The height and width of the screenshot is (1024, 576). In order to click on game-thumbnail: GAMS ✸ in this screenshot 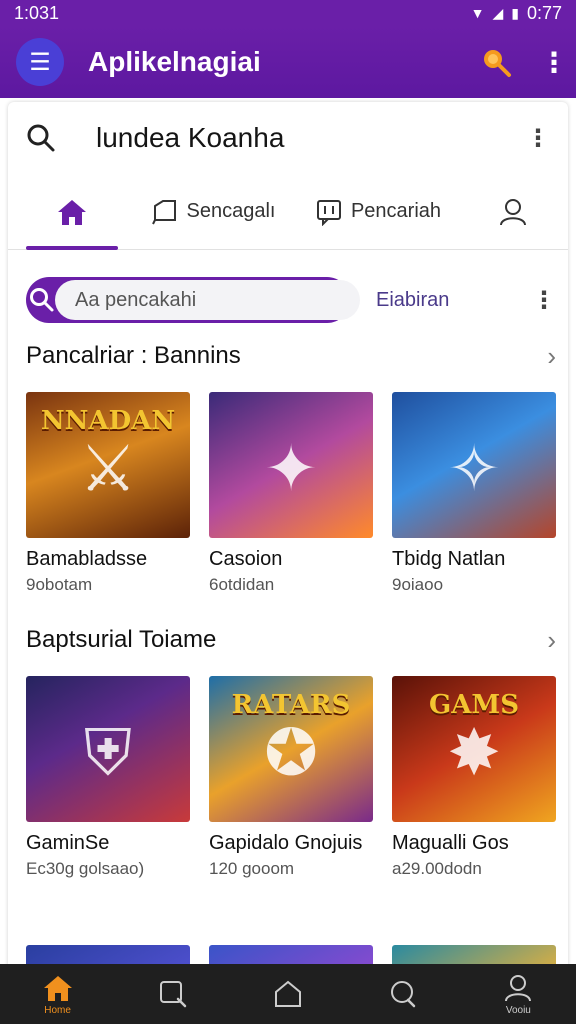, I will do `click(474, 749)`.